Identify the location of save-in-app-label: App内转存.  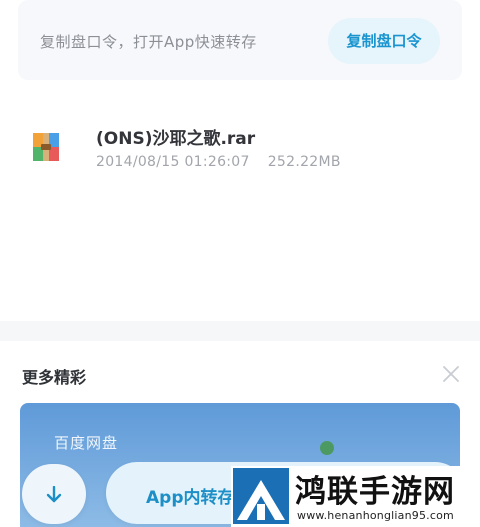
(190, 498).